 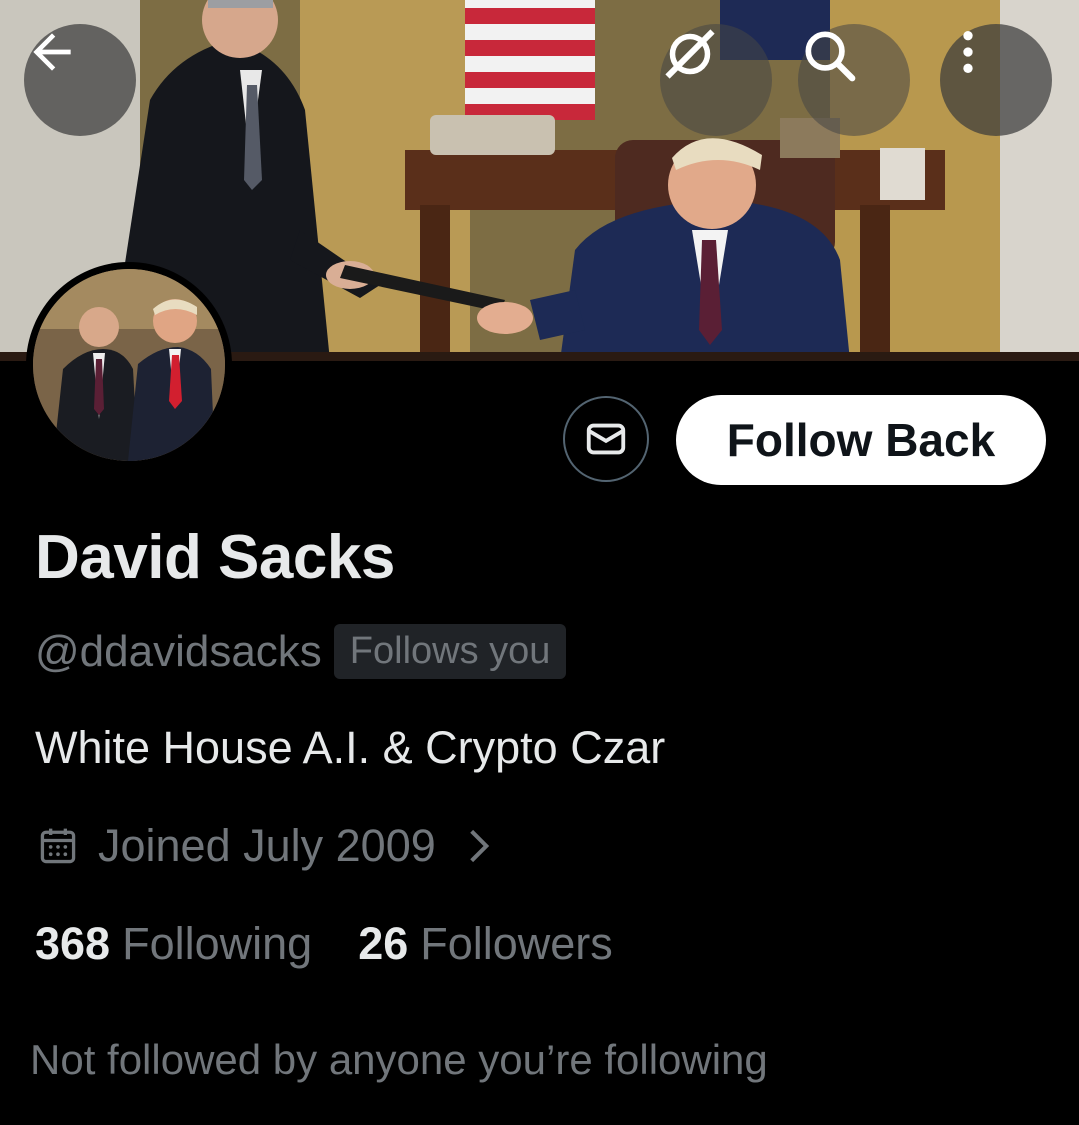 What do you see at coordinates (80, 80) in the screenshot?
I see `back-button` at bounding box center [80, 80].